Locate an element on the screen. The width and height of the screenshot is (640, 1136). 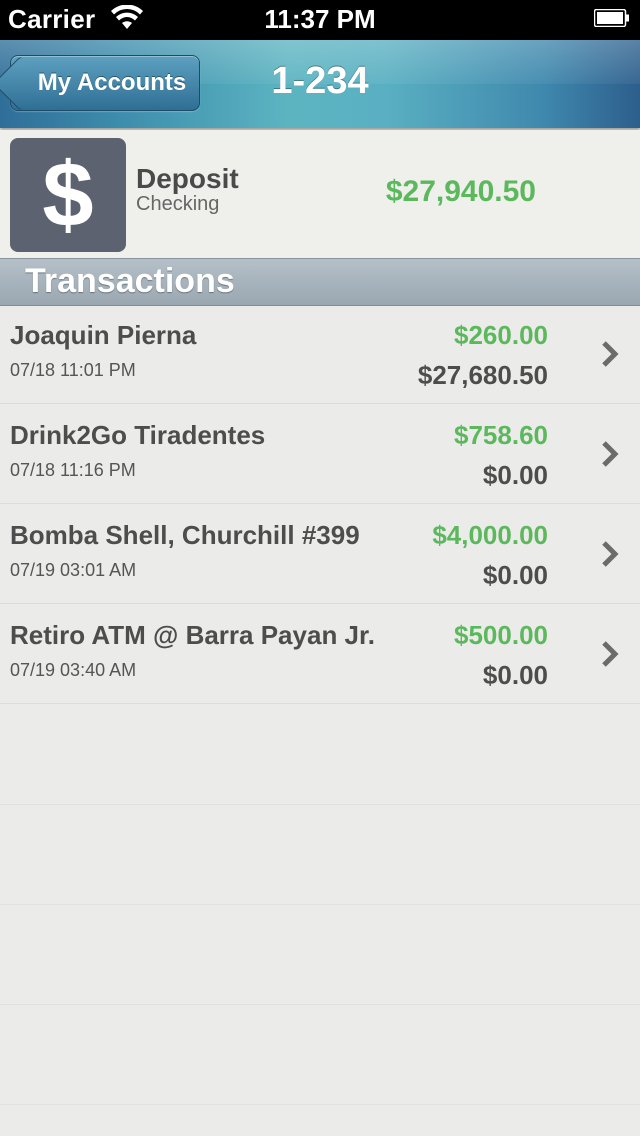
dollar-glyph: $ is located at coordinates (68, 195).